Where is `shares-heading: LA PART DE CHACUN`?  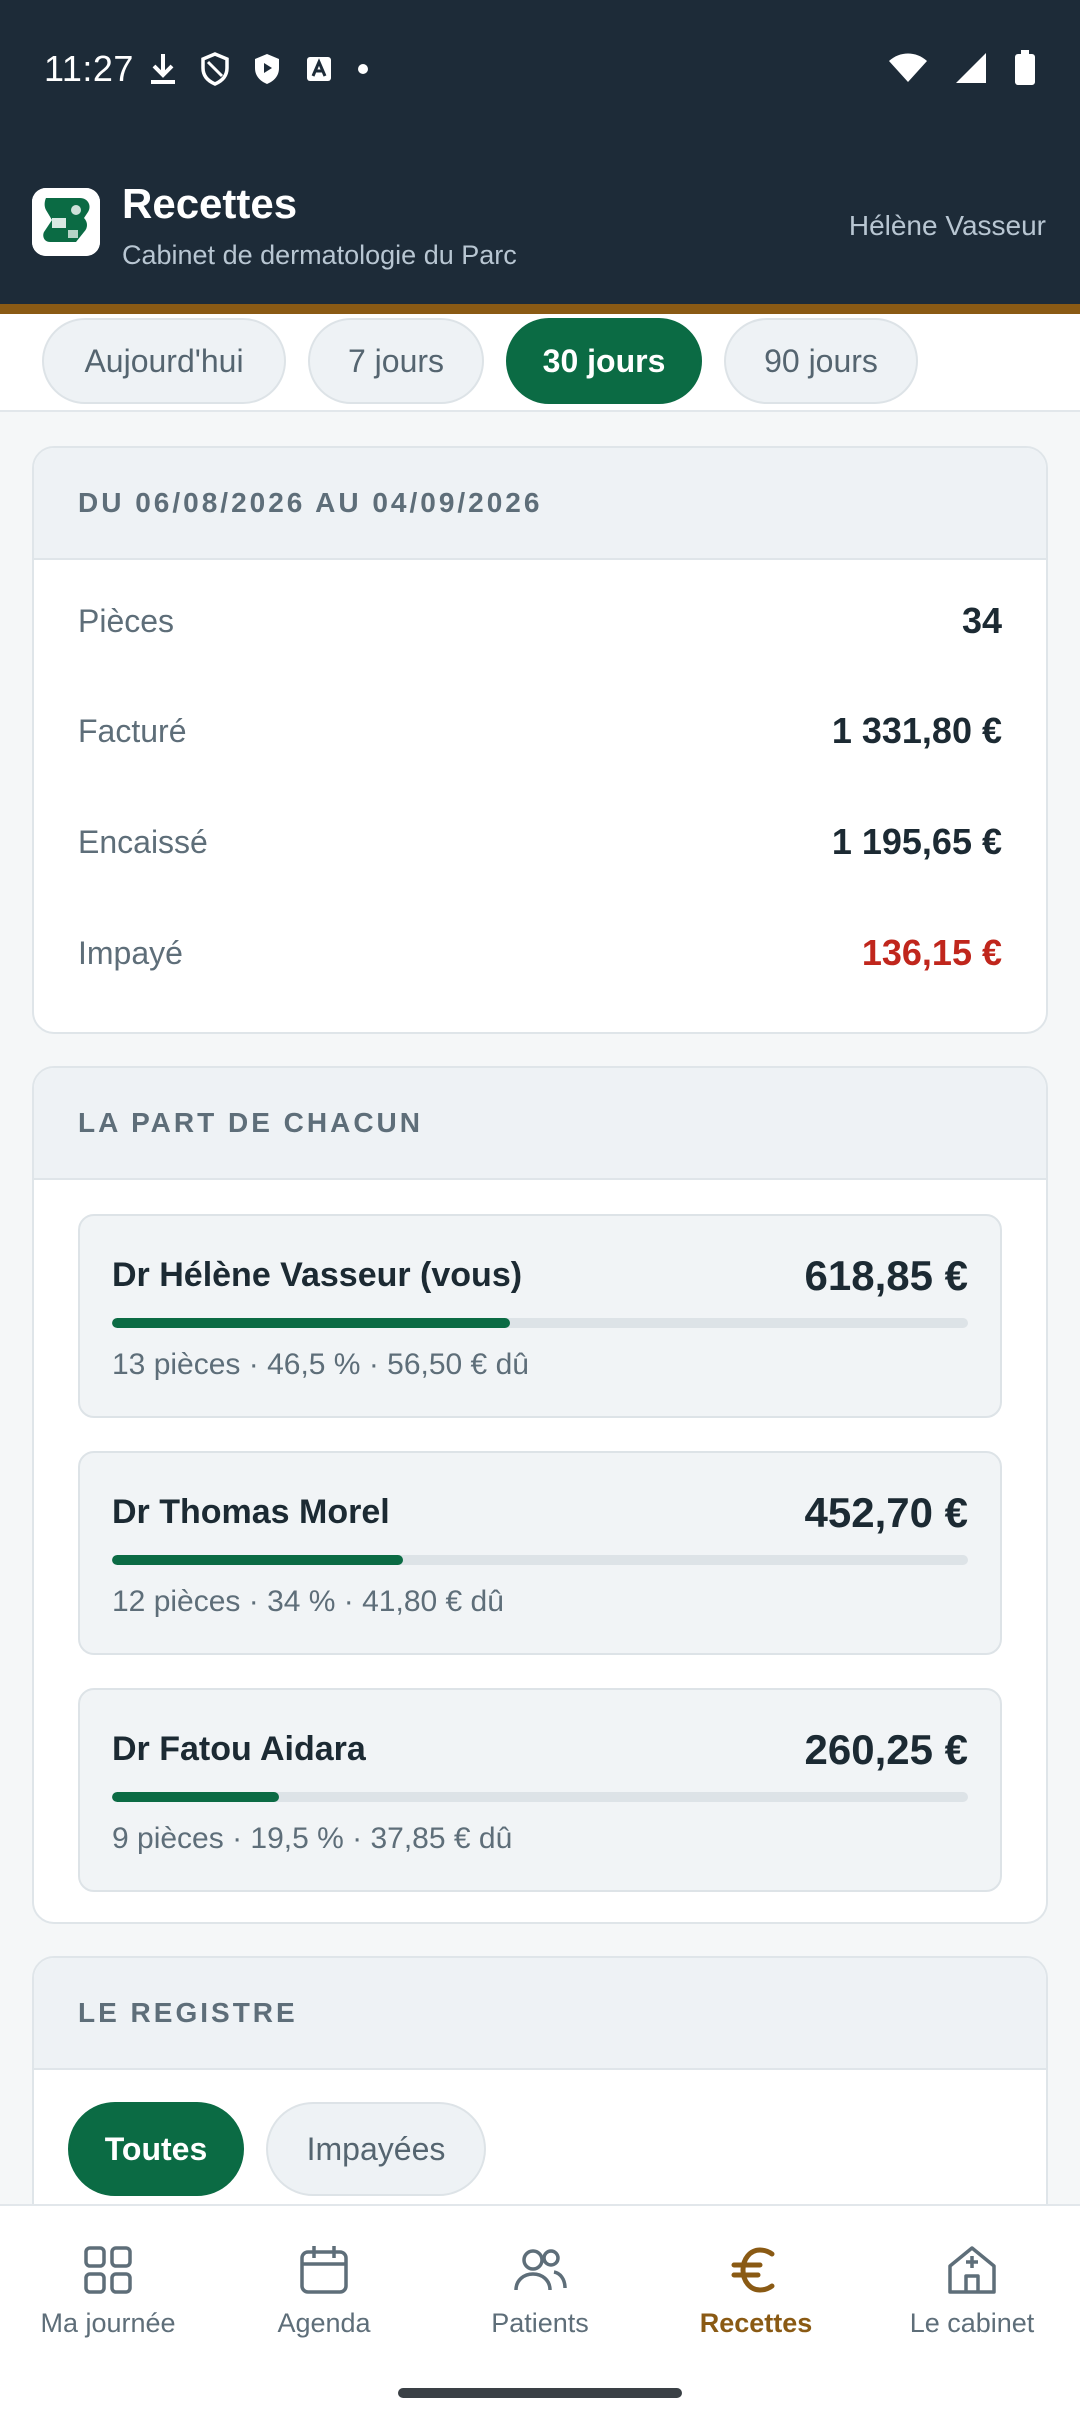
shares-heading: LA PART DE CHACUN is located at coordinates (540, 1124).